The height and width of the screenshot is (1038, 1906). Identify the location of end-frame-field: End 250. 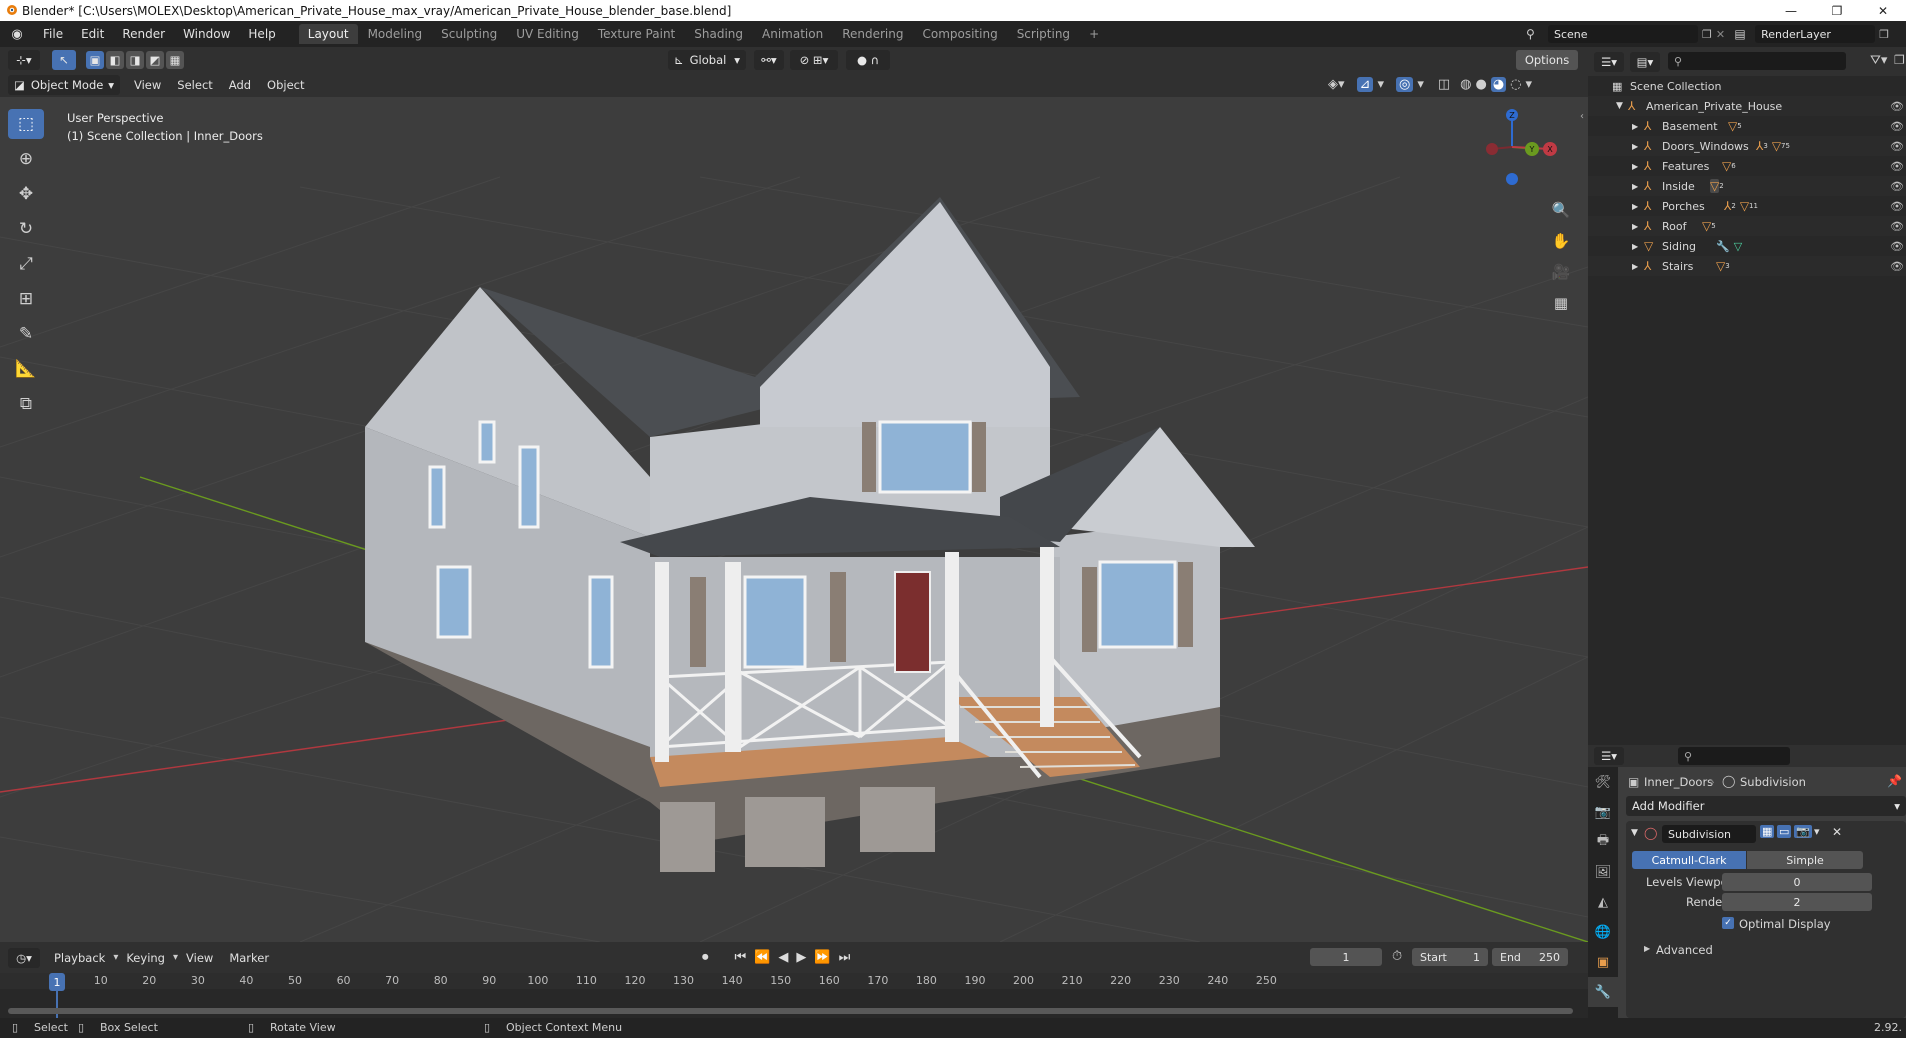
(1530, 957).